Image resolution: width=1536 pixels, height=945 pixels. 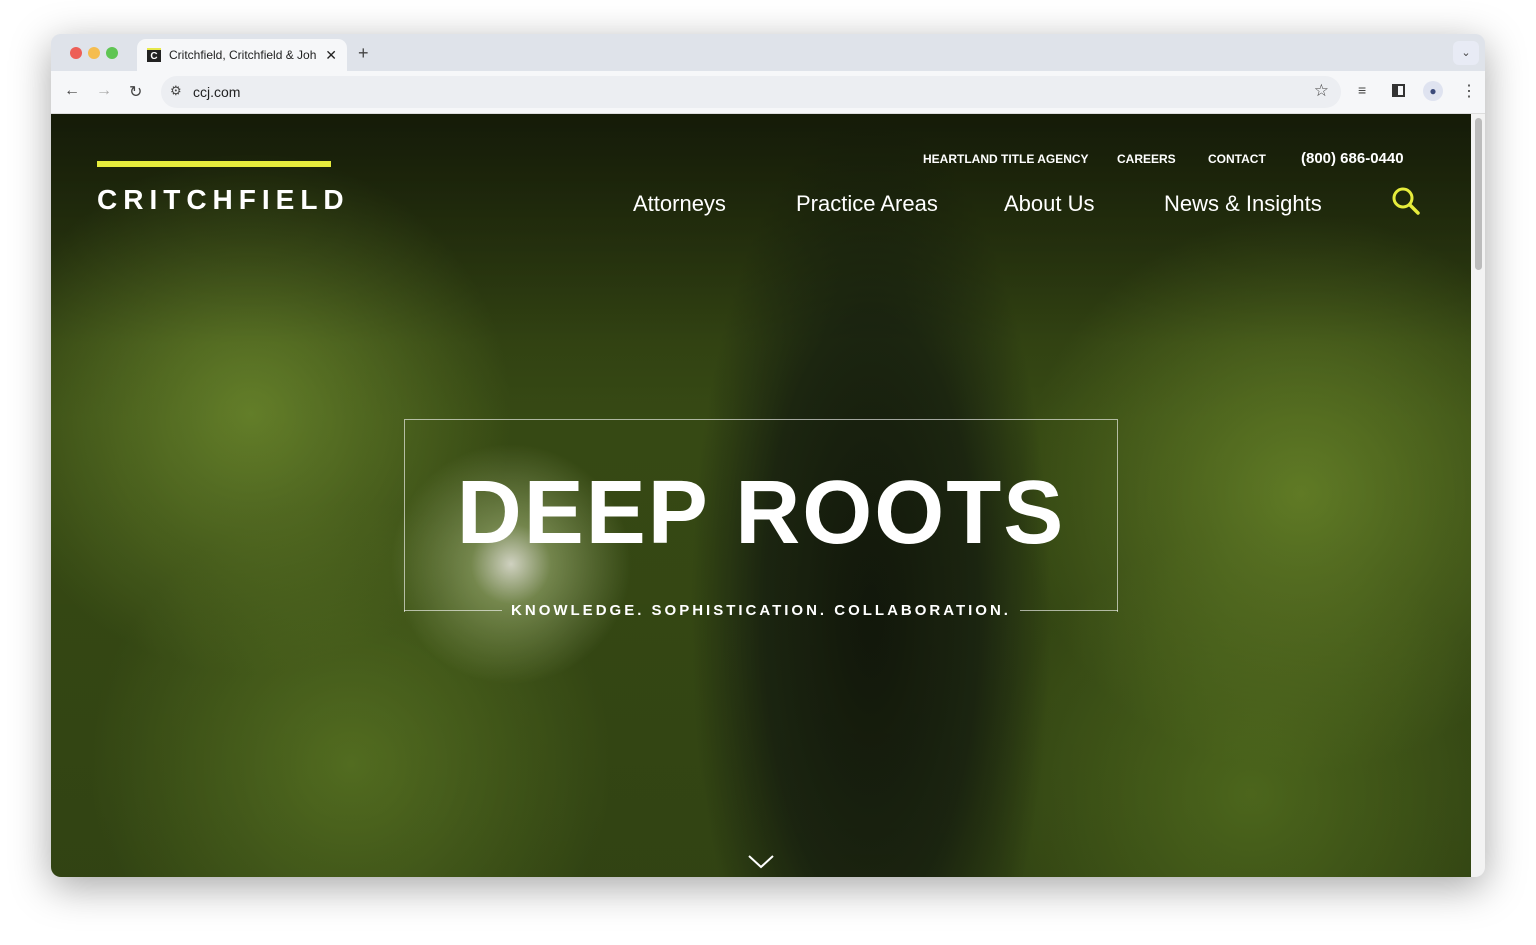 I want to click on utility-link-heartland: HEARTLAND TITLE AGENCY, so click(x=1006, y=159).